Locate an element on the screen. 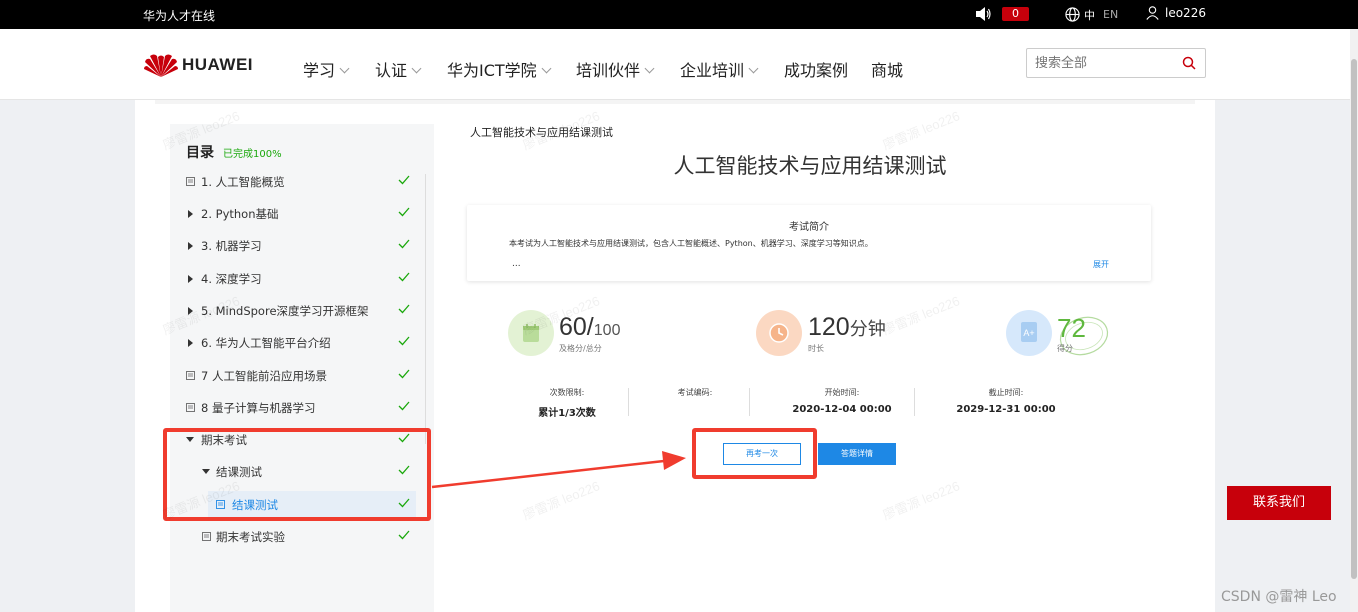 Image resolution: width=1358 pixels, height=612 pixels. site-name: 华为人才在线 is located at coordinates (179, 15).